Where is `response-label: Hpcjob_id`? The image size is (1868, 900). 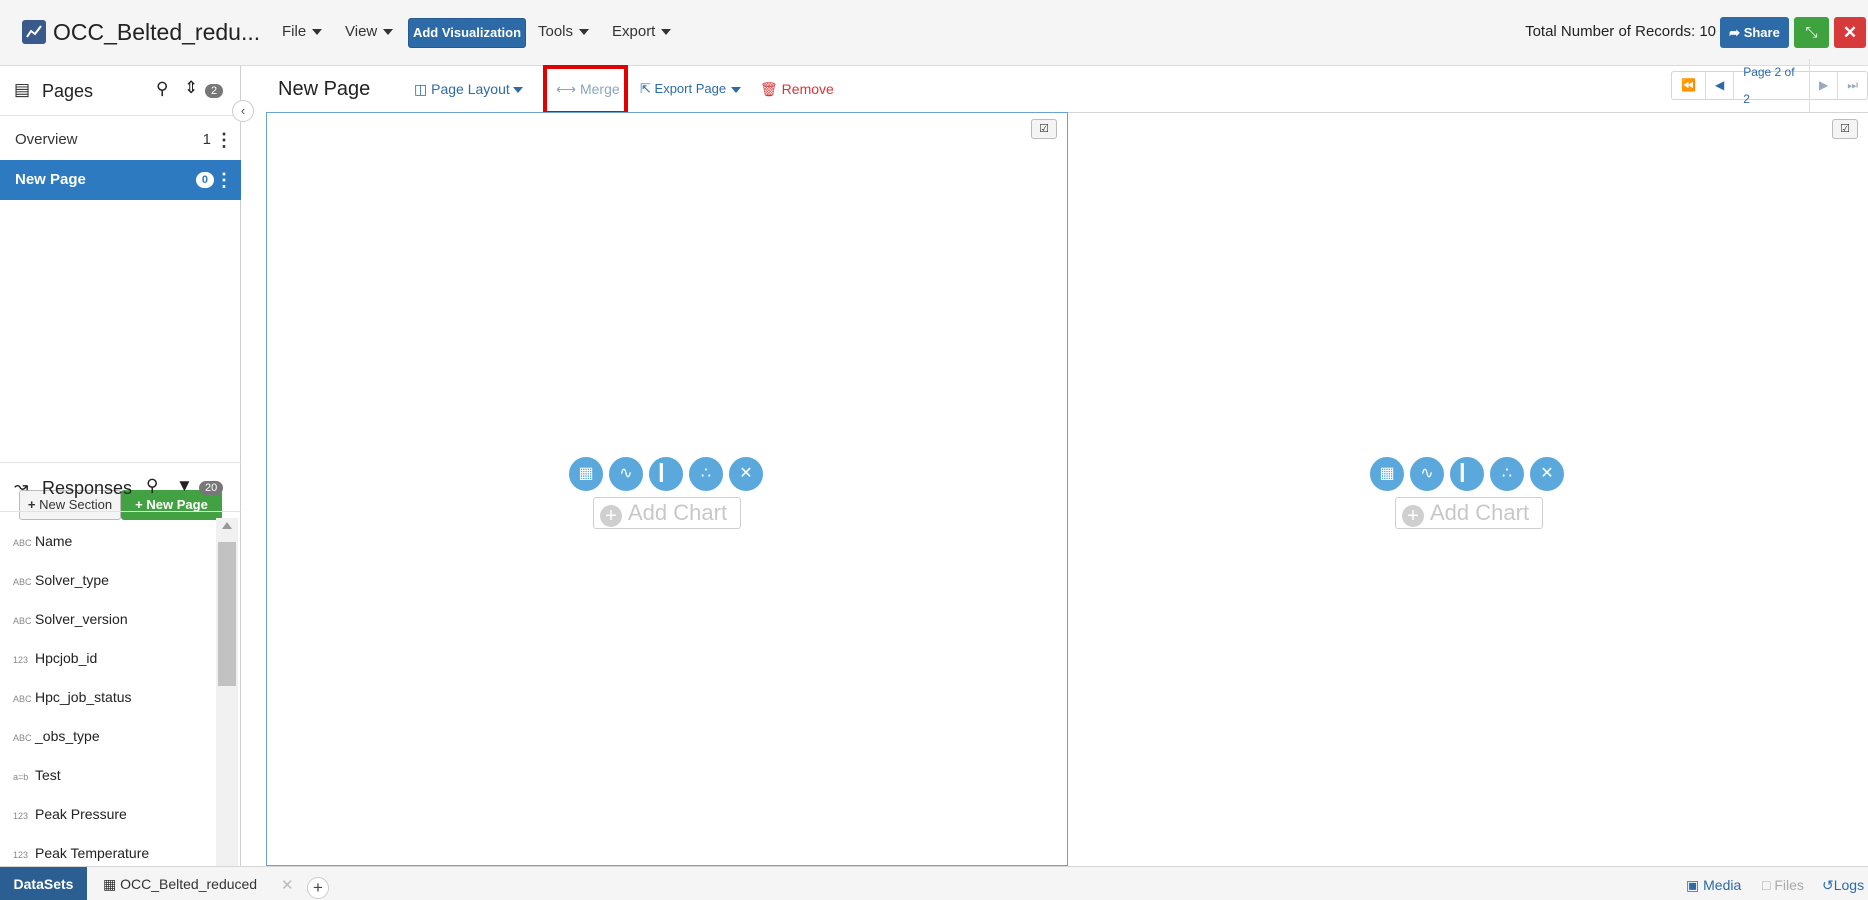
response-label: Hpcjob_id is located at coordinates (66, 658).